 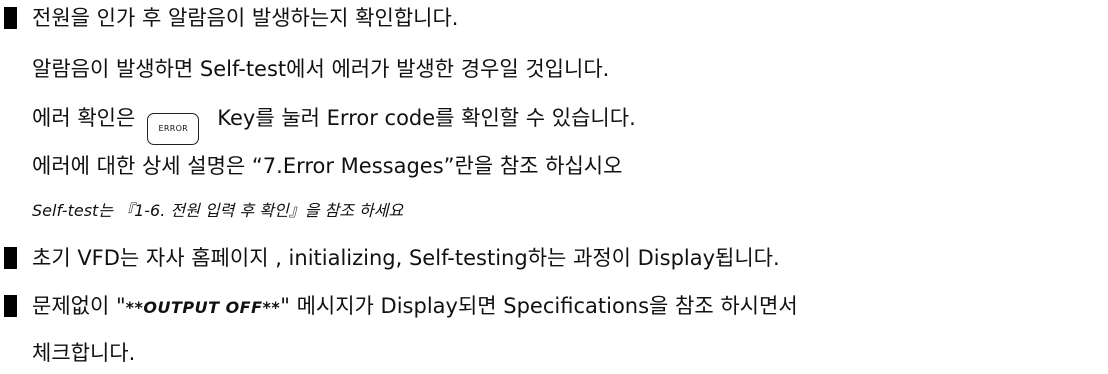 I want to click on output-off-text-before: 문제없이 ", so click(x=79, y=306).